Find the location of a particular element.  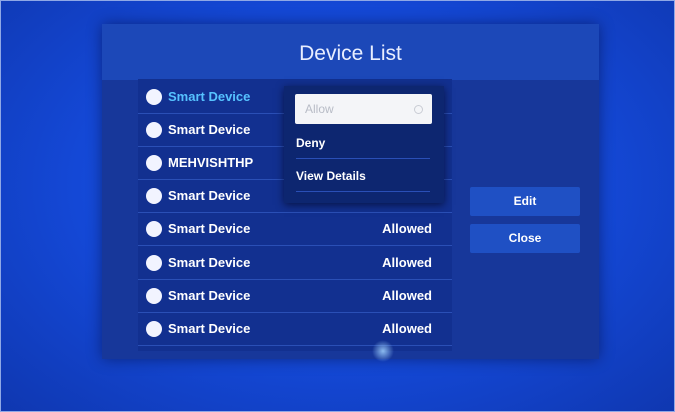

dialog-header: Device List is located at coordinates (350, 52).